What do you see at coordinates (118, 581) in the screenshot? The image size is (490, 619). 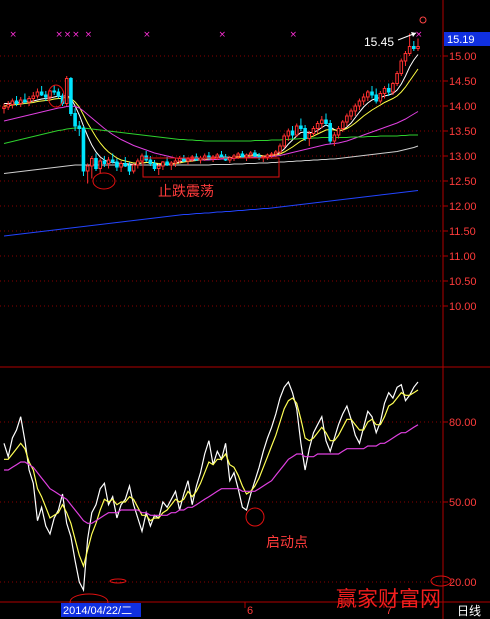 I see `small-oval` at bounding box center [118, 581].